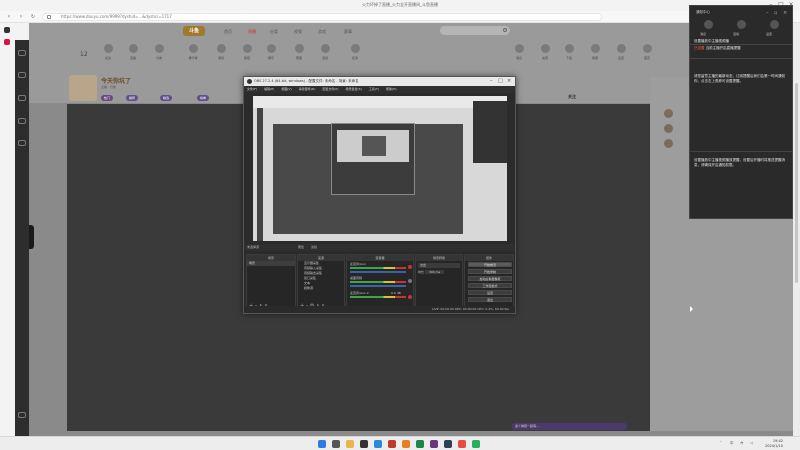  I want to click on start-streaming-button: 开始推流, so click(490, 264).